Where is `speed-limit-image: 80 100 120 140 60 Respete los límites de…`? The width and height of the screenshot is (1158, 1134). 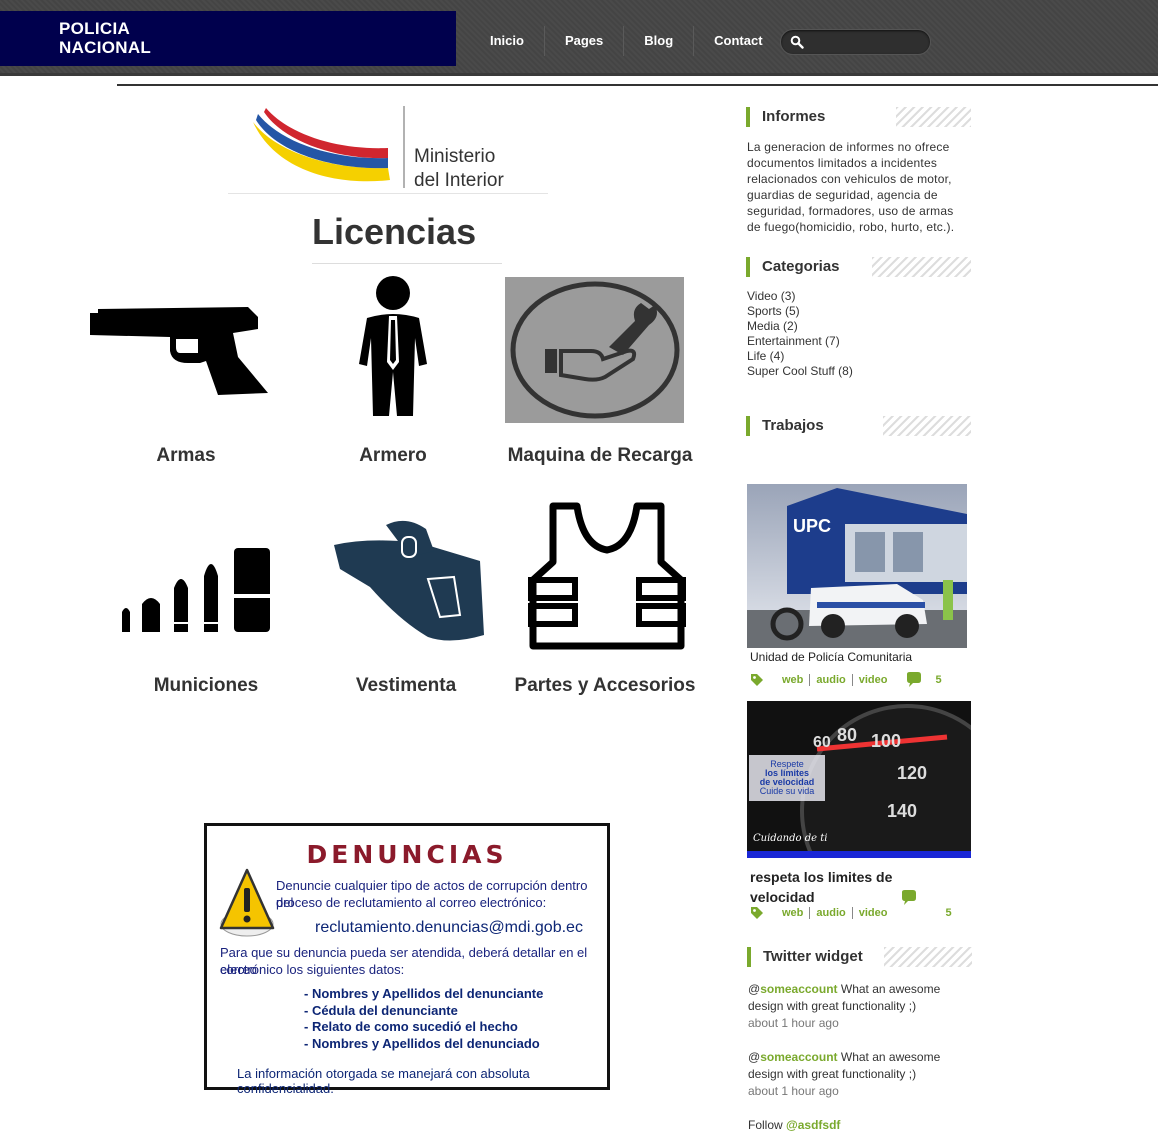 speed-limit-image: 80 100 120 140 60 Respete los límites de… is located at coordinates (859, 779).